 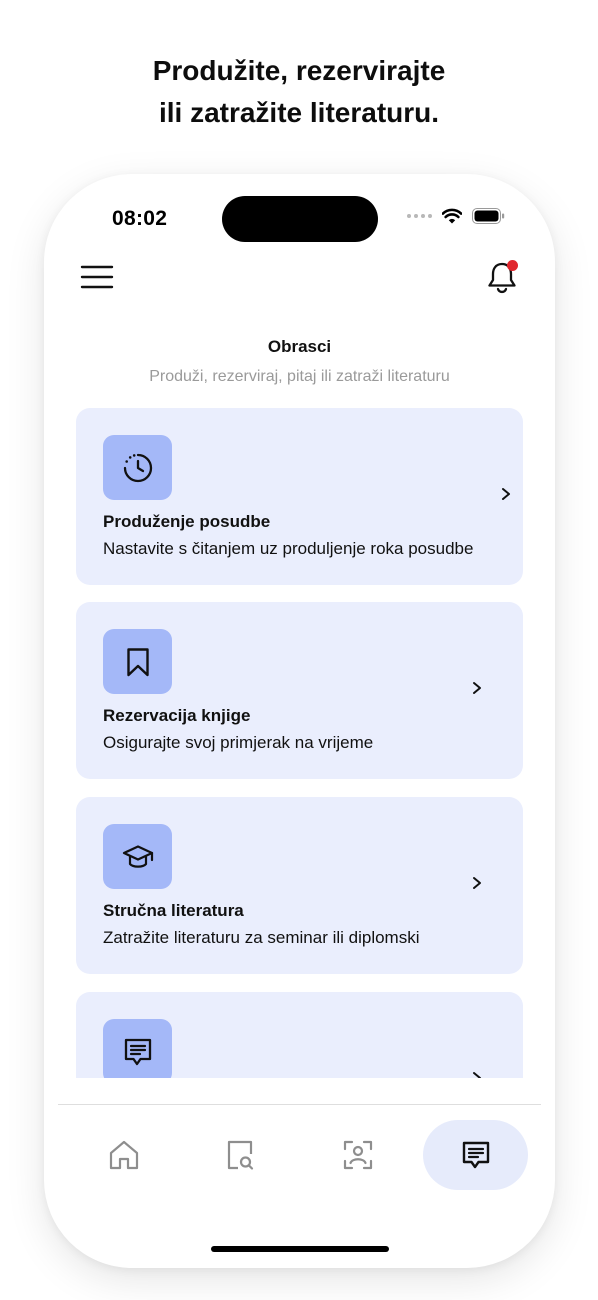 What do you see at coordinates (177, 715) in the screenshot?
I see `form-card-title: Rezervacija knjige` at bounding box center [177, 715].